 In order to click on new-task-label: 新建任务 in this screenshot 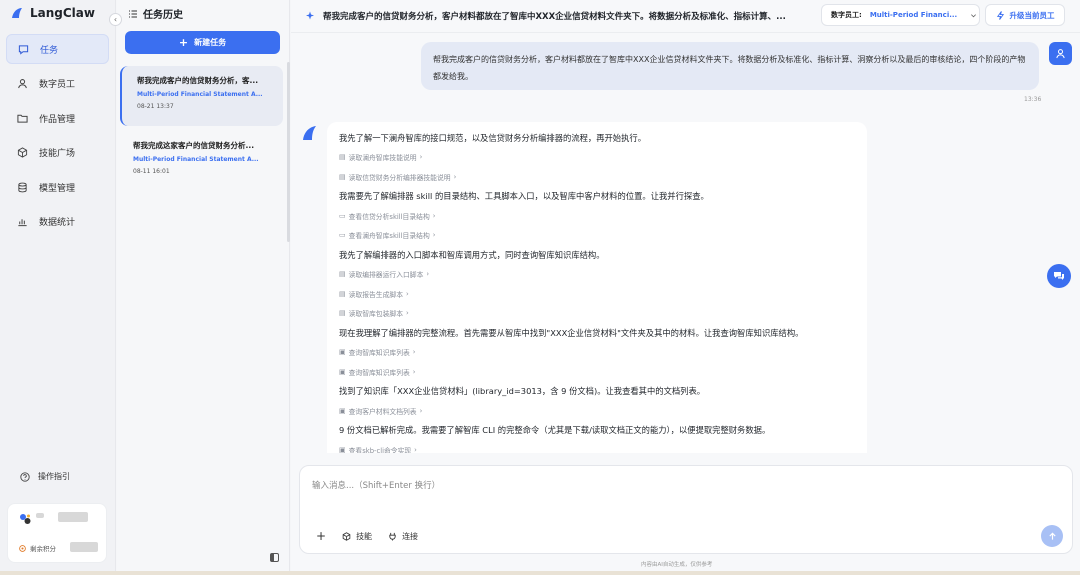, I will do `click(210, 42)`.